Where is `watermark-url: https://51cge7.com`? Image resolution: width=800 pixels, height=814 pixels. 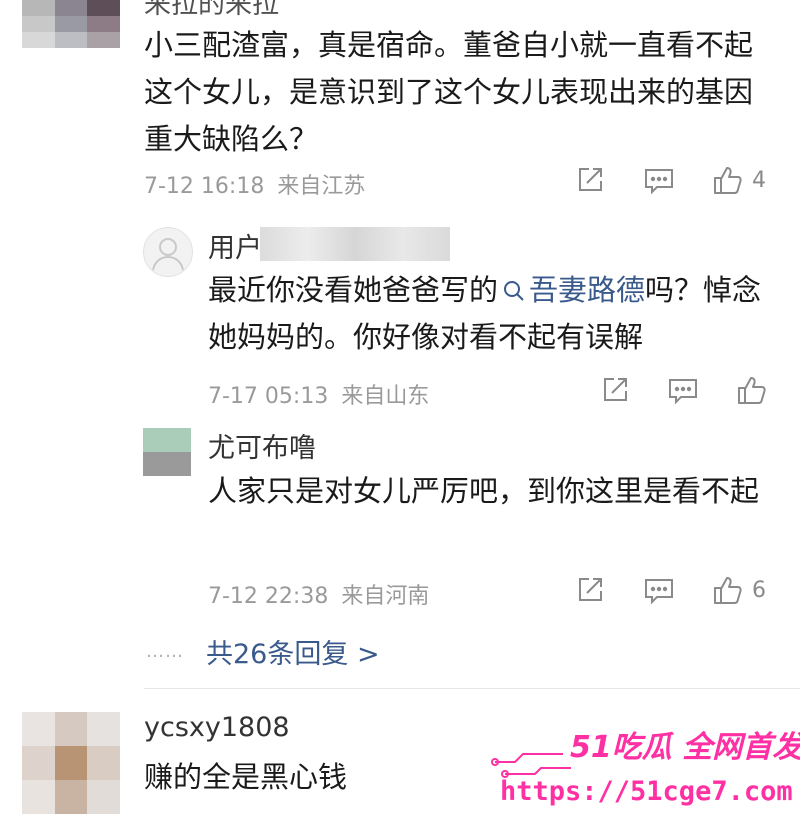
watermark-url: https://51cge7.com is located at coordinates (646, 791).